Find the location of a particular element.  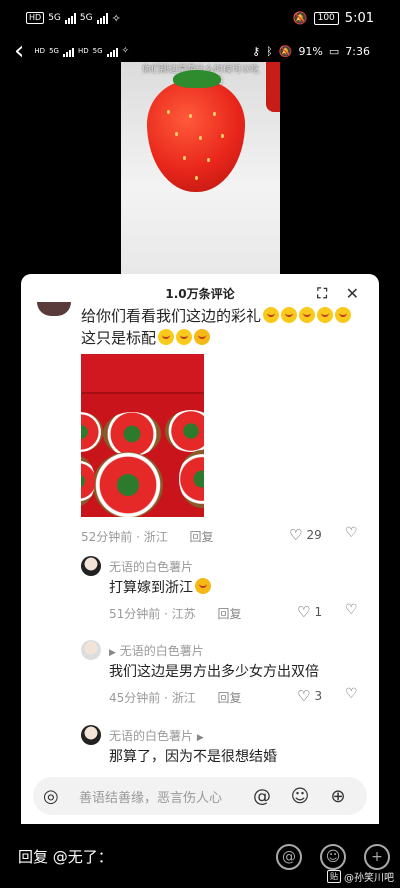

strawberry-edge-image is located at coordinates (273, 87).